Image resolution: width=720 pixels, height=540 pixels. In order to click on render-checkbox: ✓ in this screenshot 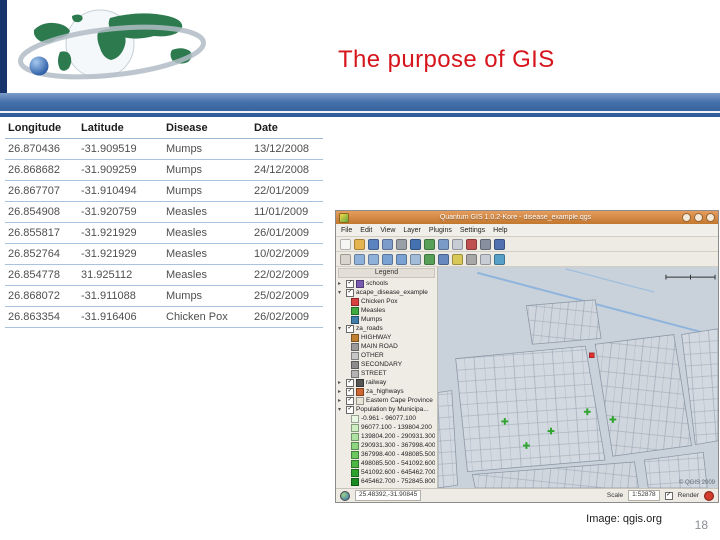, I will do `click(668, 495)`.